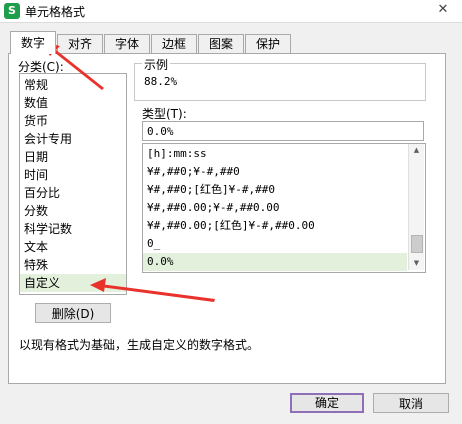 This screenshot has width=462, height=424. What do you see at coordinates (139, 345) in the screenshot?
I see `description-text: 以现有格式为基础，生成自定义的数字格式。` at bounding box center [139, 345].